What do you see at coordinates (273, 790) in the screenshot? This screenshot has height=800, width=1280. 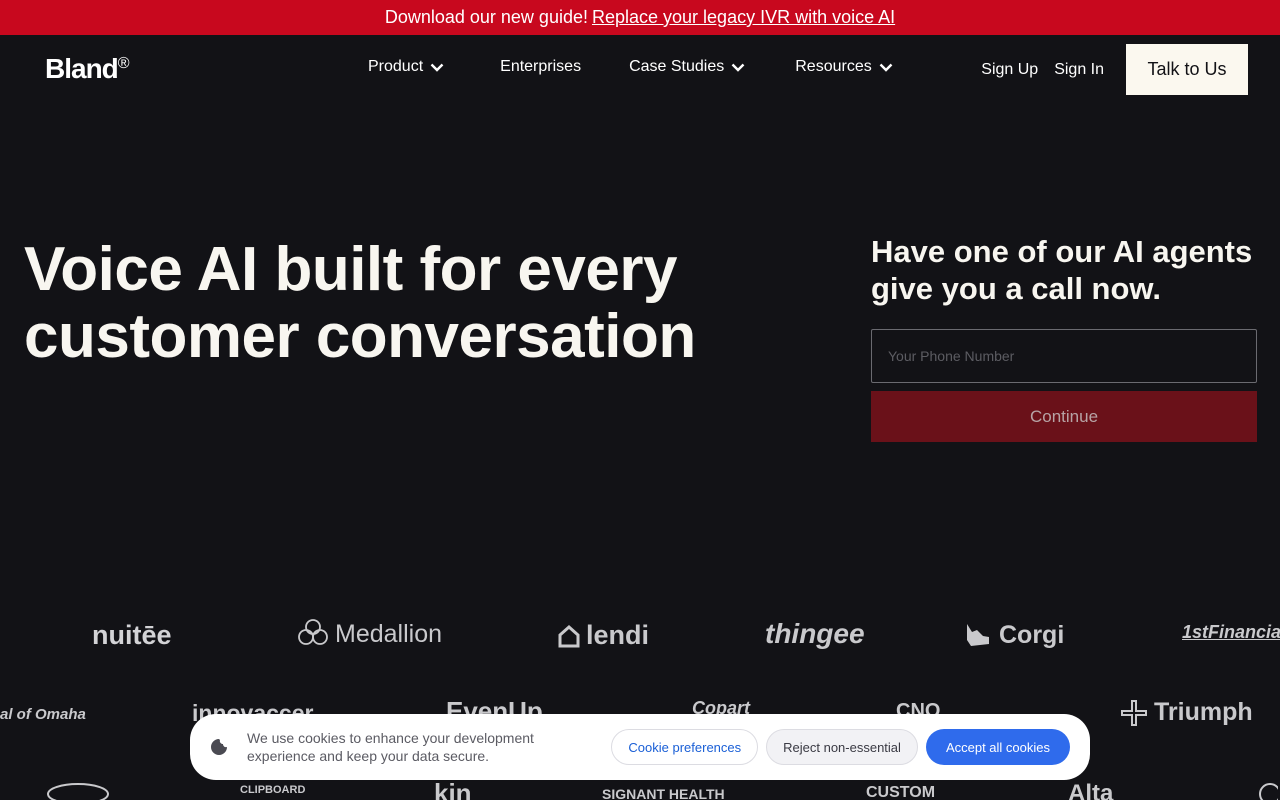 I see `logo-clipboard: CLIPBOARD` at bounding box center [273, 790].